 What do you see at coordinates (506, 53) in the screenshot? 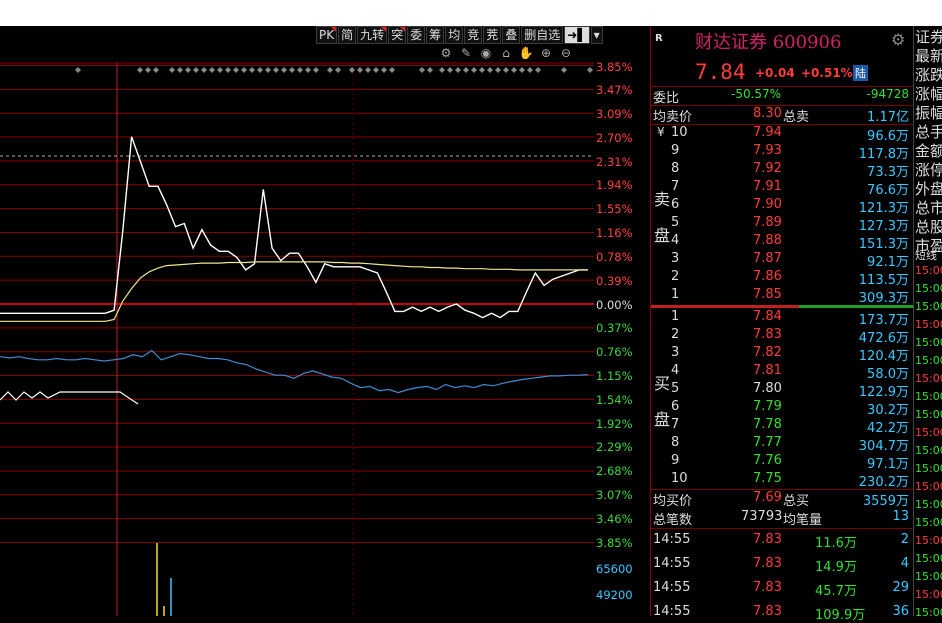
I see `lock-icon: ⌂` at bounding box center [506, 53].